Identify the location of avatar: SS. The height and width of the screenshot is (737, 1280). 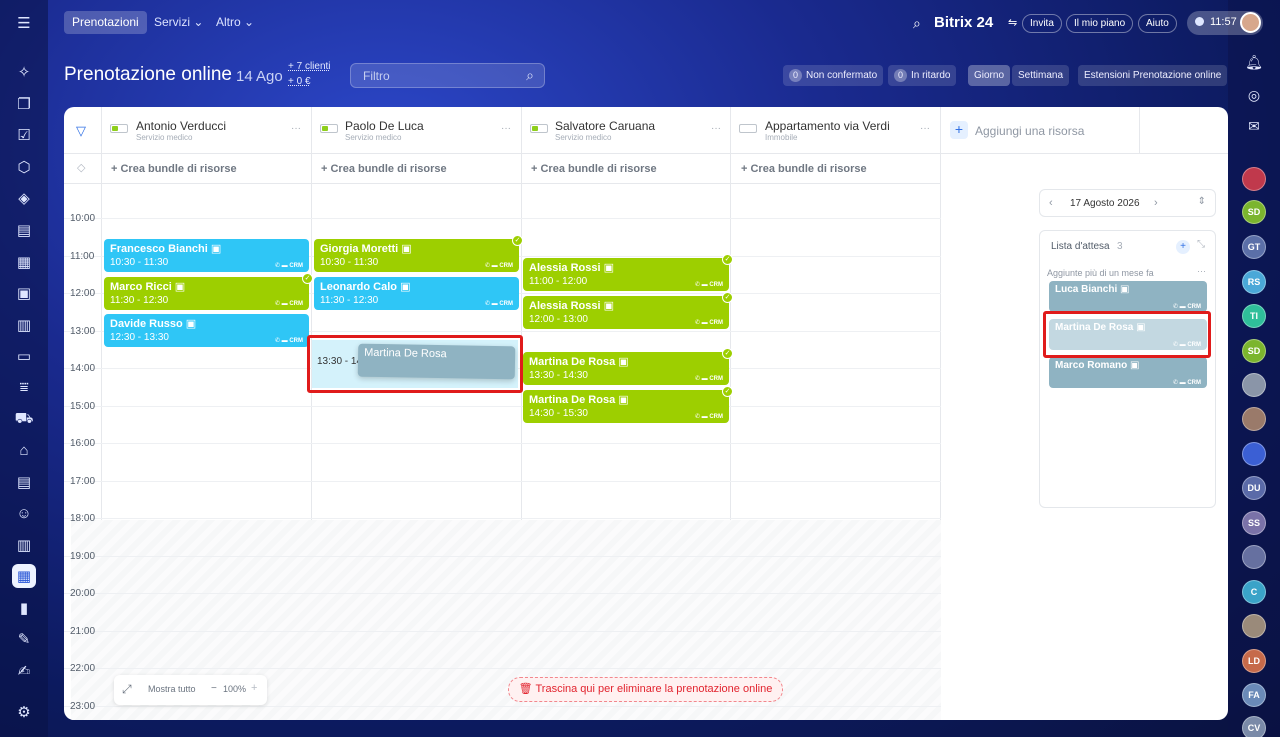
(1254, 523).